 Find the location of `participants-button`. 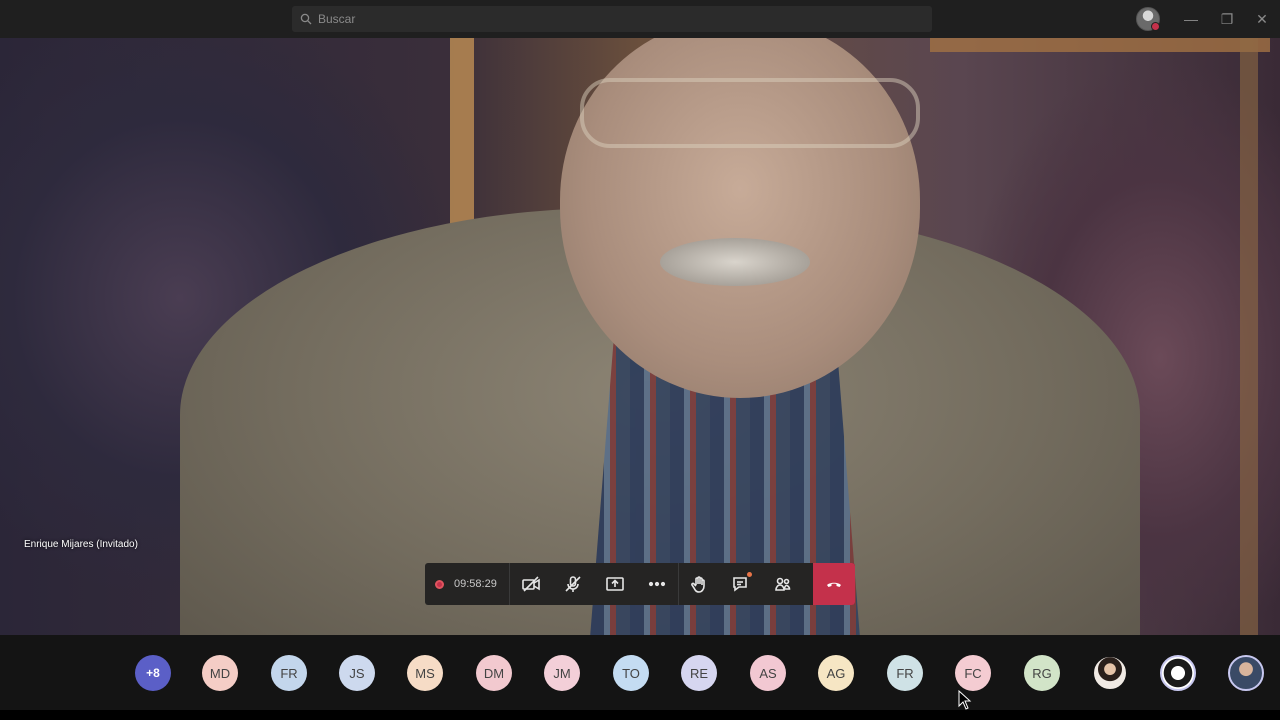

participants-button is located at coordinates (783, 584).